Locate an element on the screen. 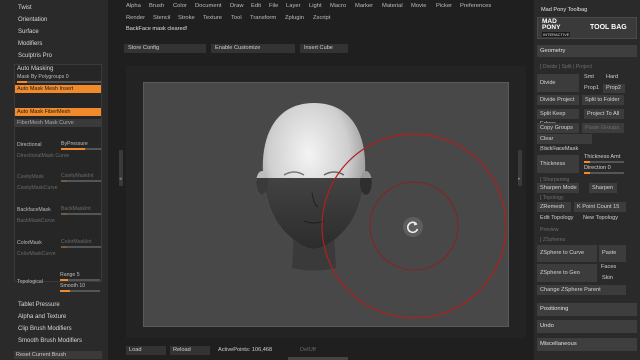  menu-render: Render is located at coordinates (135, 18).